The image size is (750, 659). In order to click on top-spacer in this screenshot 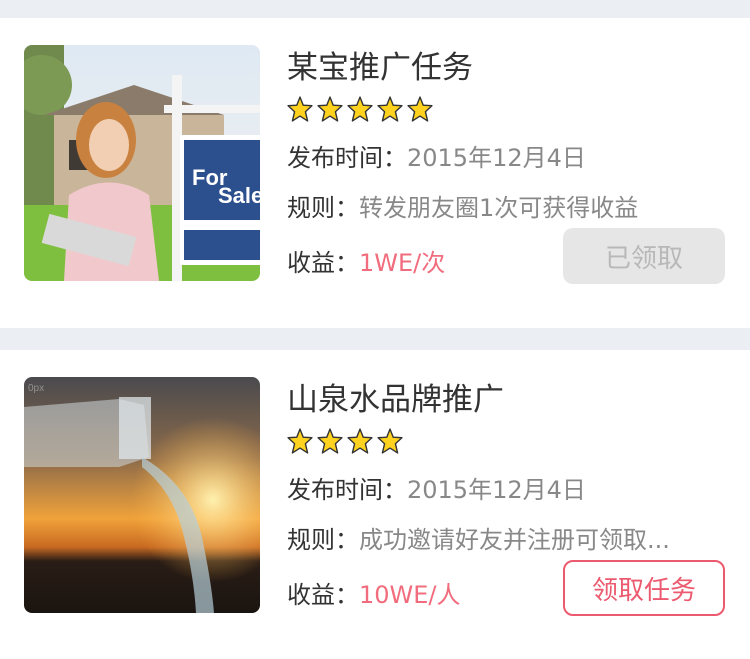, I will do `click(375, 9)`.